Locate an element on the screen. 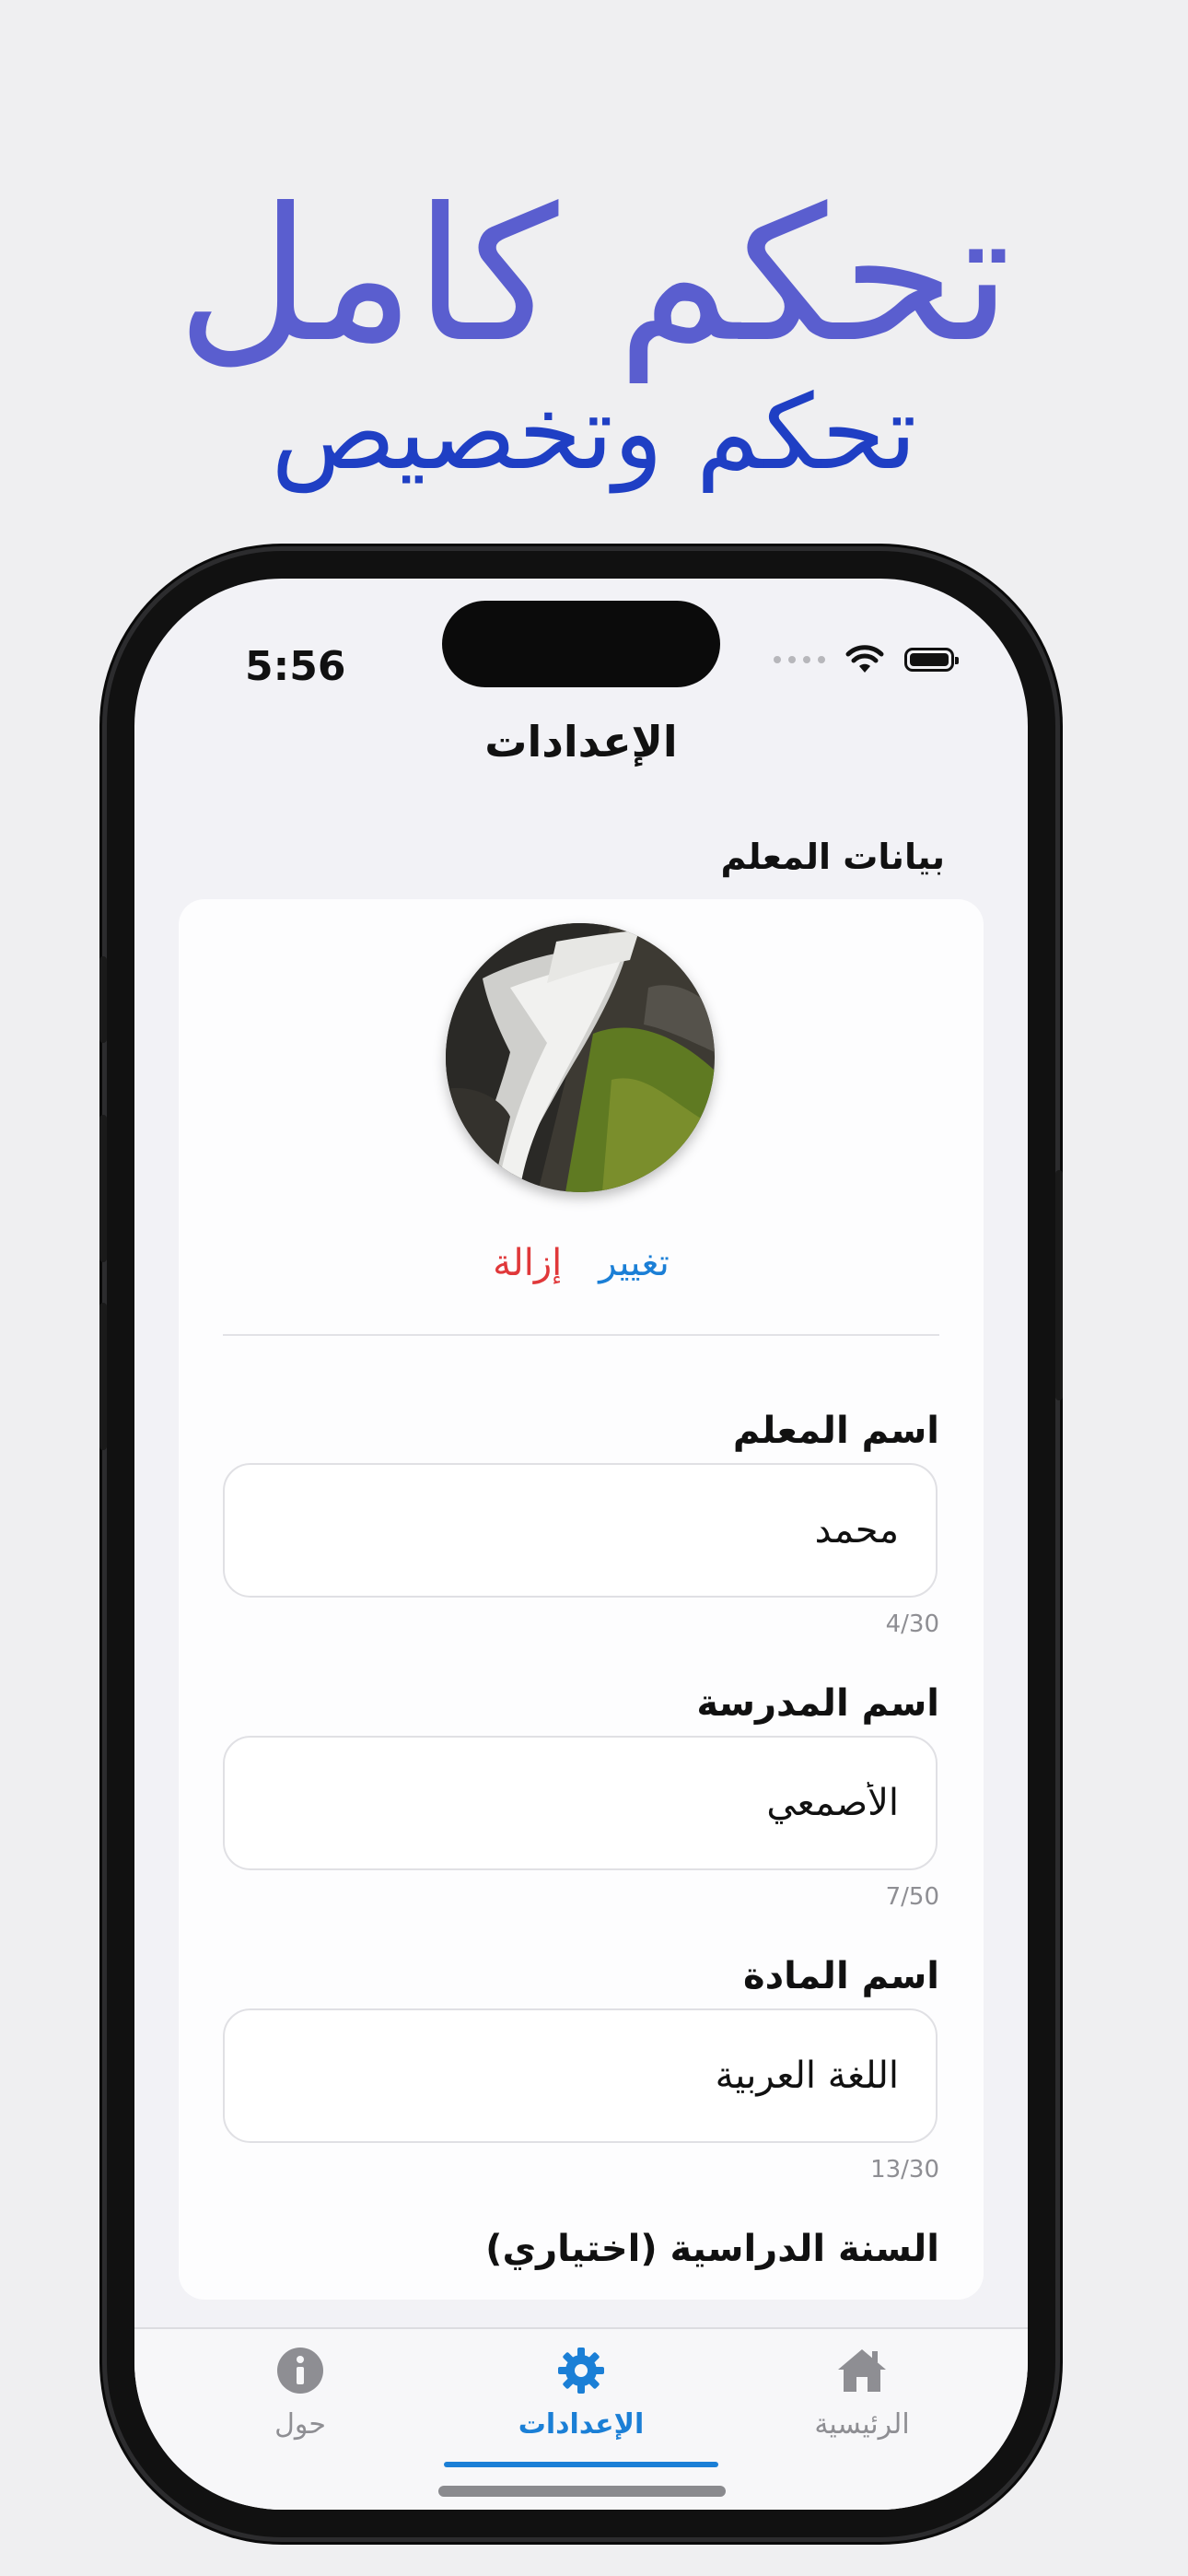  signal-icon is located at coordinates (799, 659).